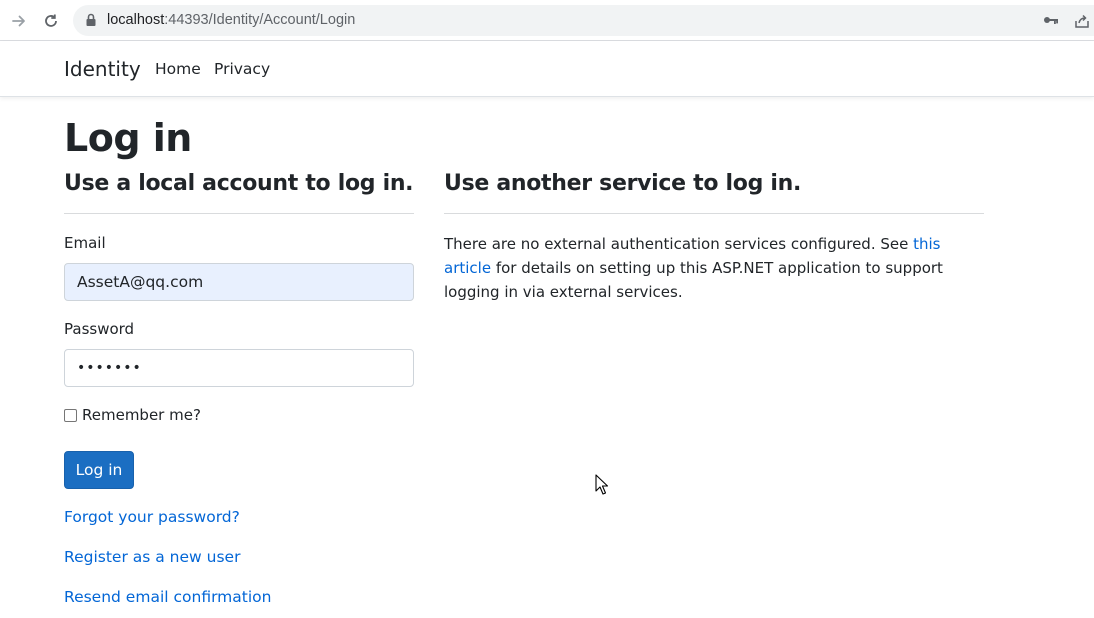 The image size is (1094, 618). Describe the element at coordinates (85, 243) in the screenshot. I see `email-label: Email` at that location.